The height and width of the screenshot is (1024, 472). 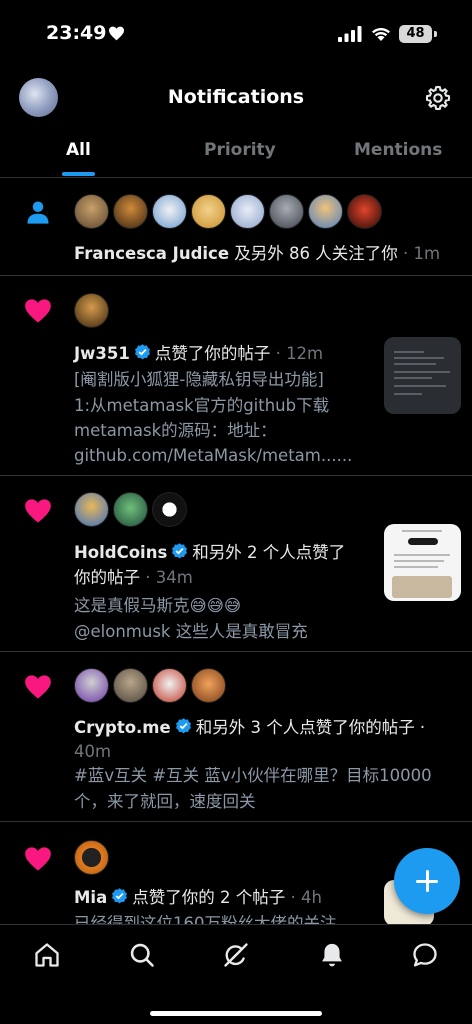 I want to click on action-text: 和另外 3 个人点赞了你的帖子 ·, so click(x=310, y=727).